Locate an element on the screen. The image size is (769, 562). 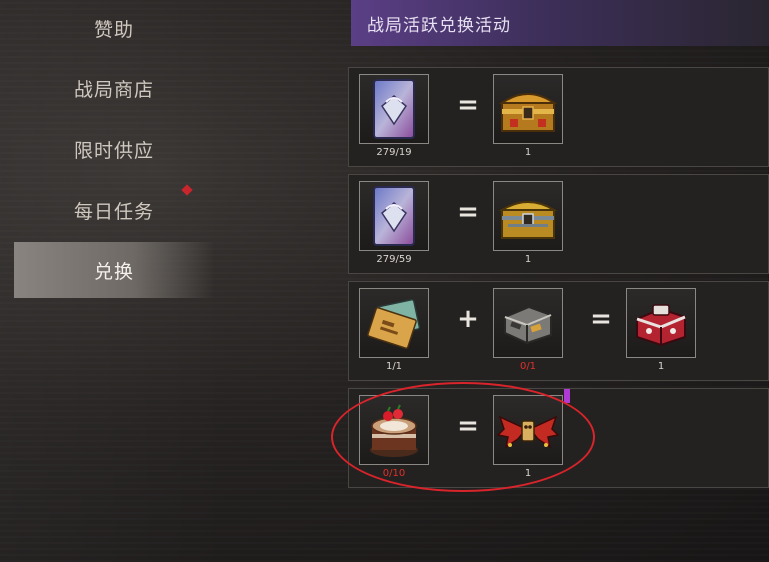
sidebar-item-exchange: 兑换 is located at coordinates (114, 270).